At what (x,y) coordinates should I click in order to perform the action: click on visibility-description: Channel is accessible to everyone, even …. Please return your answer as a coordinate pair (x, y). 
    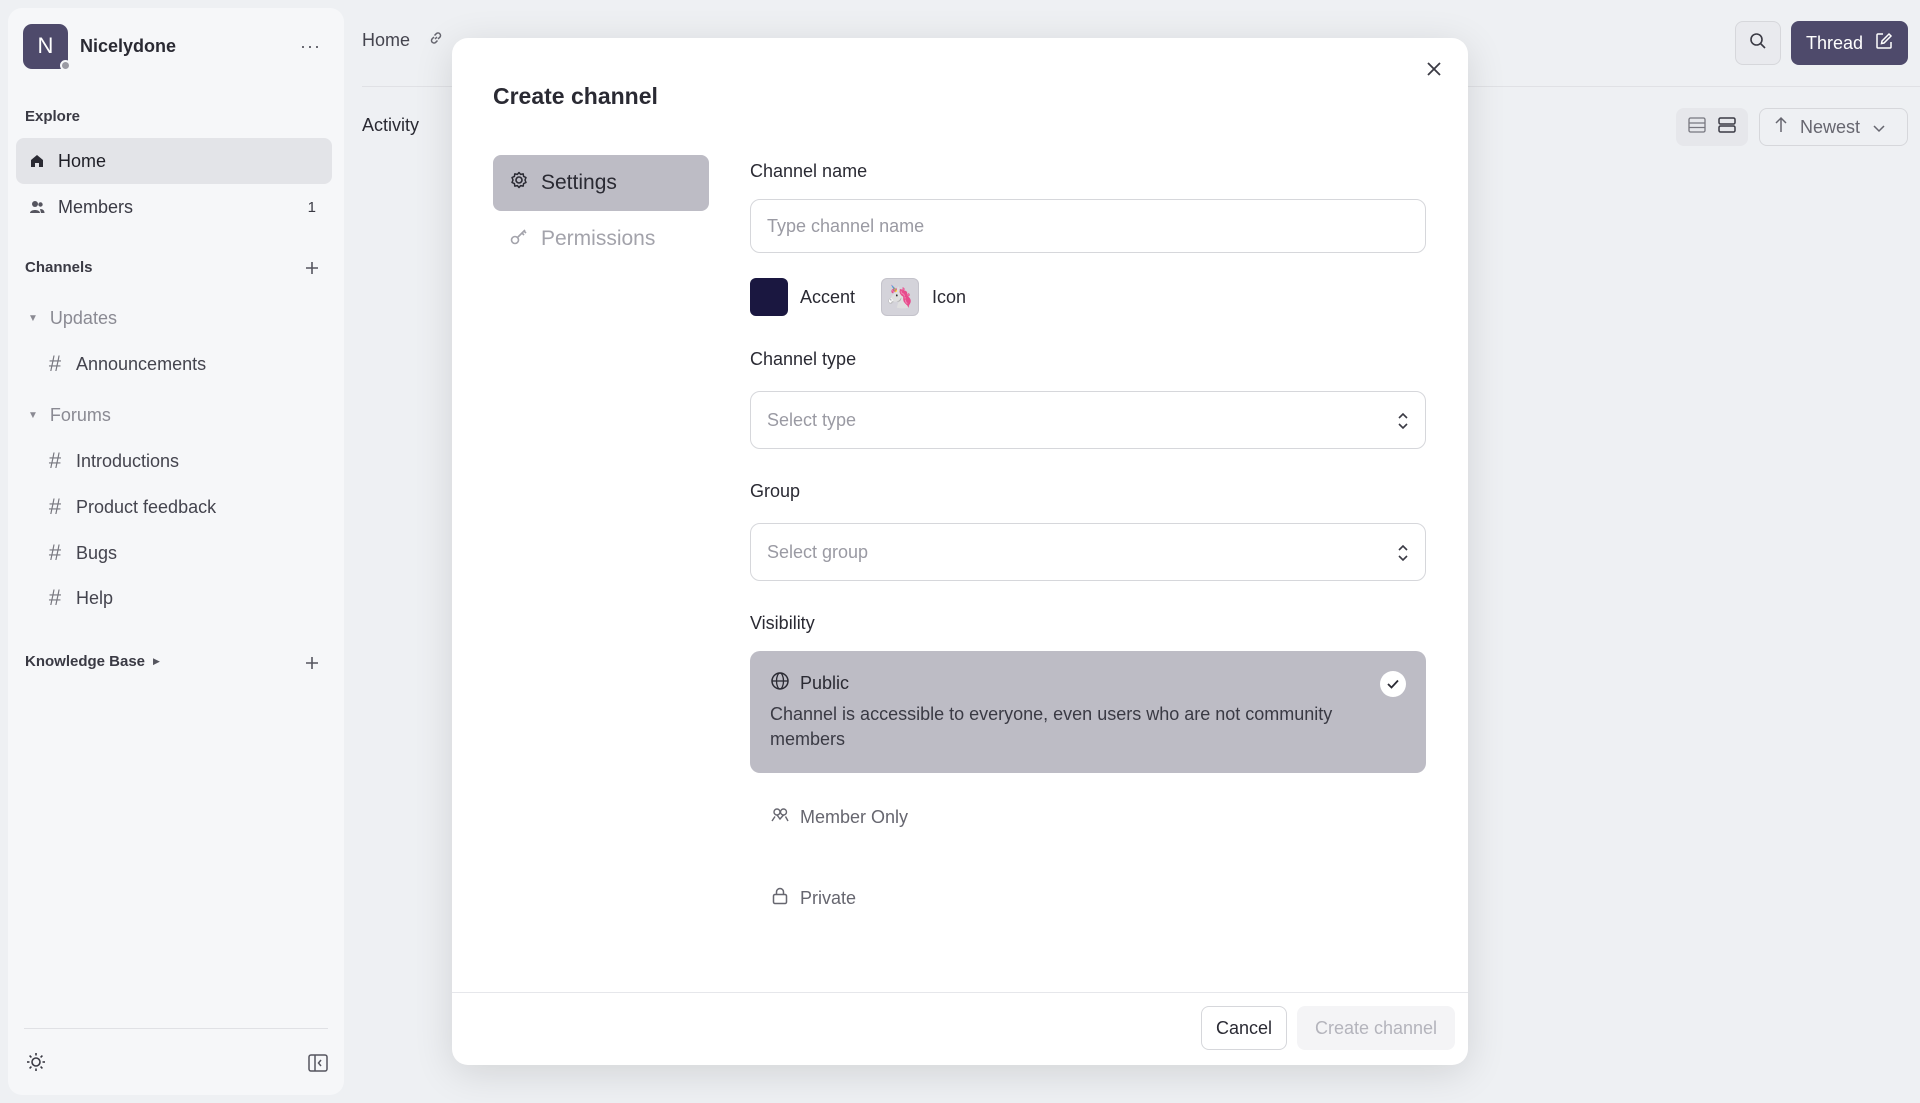
    Looking at the image, I should click on (1051, 726).